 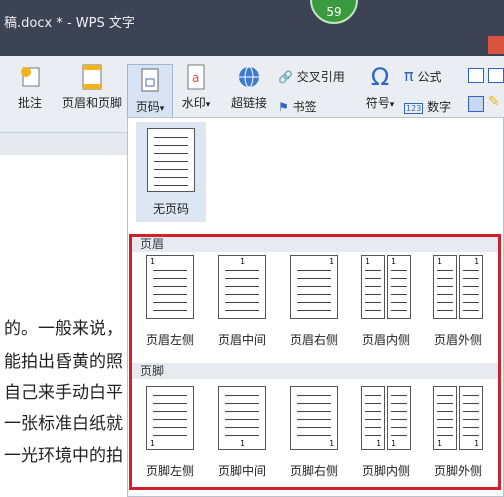 I want to click on omega-icon: Ω, so click(x=380, y=77).